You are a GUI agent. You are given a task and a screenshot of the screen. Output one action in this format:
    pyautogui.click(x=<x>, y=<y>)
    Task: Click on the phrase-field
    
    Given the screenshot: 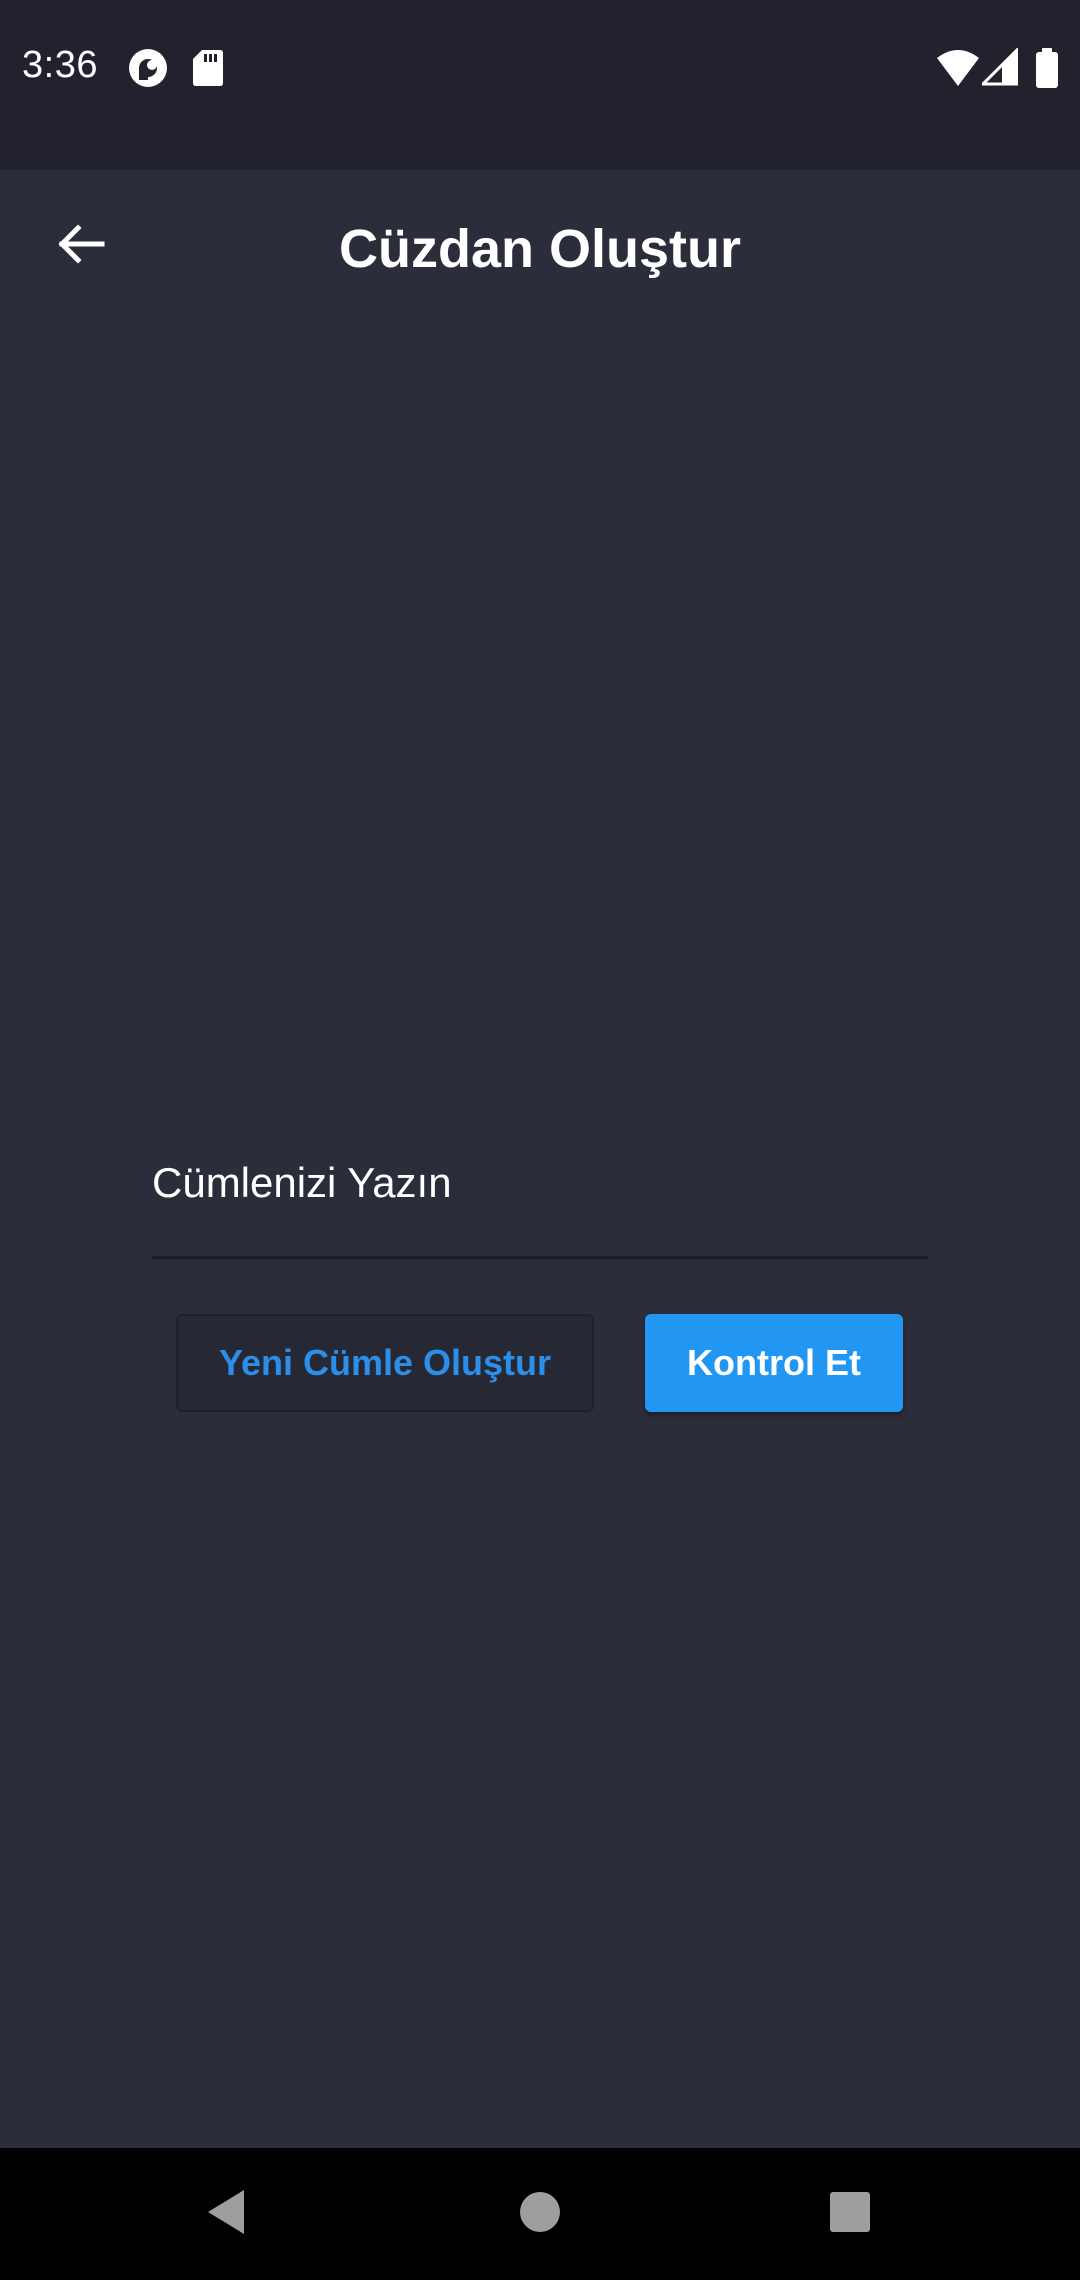 What is the action you would take?
    pyautogui.click(x=540, y=1184)
    